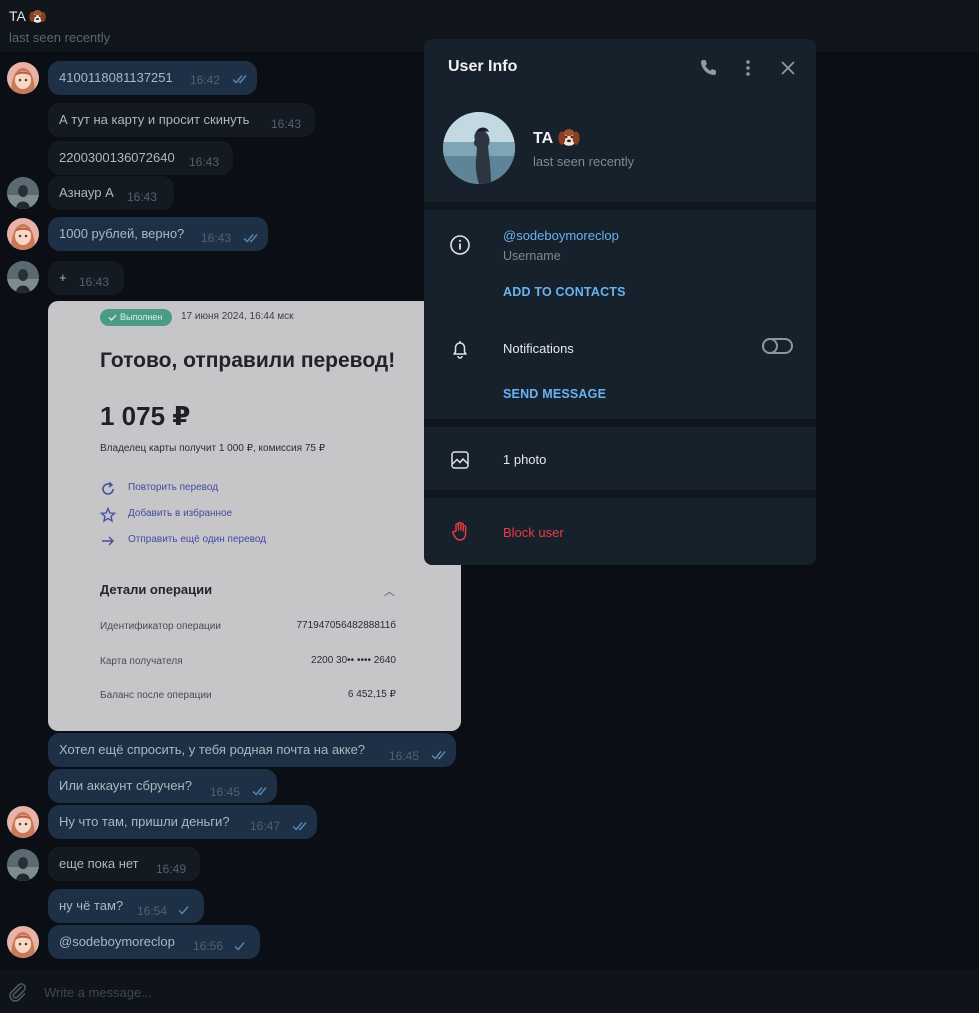 Image resolution: width=979 pixels, height=1013 pixels. Describe the element at coordinates (483, 66) in the screenshot. I see `panel-title: User Info` at that location.